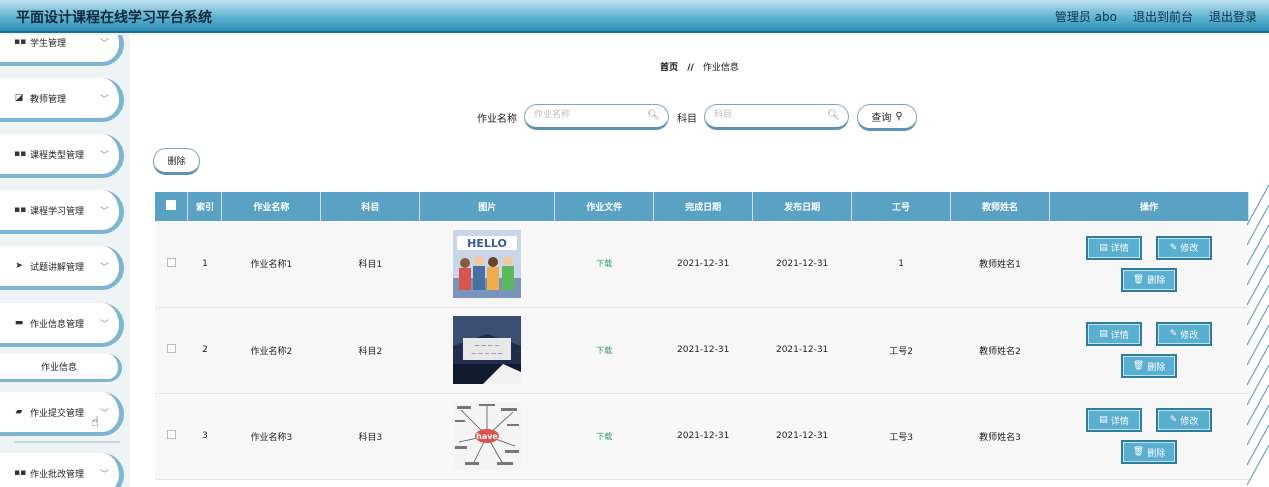 The image size is (1269, 487). I want to click on subject-field: 🔍︎, so click(776, 117).